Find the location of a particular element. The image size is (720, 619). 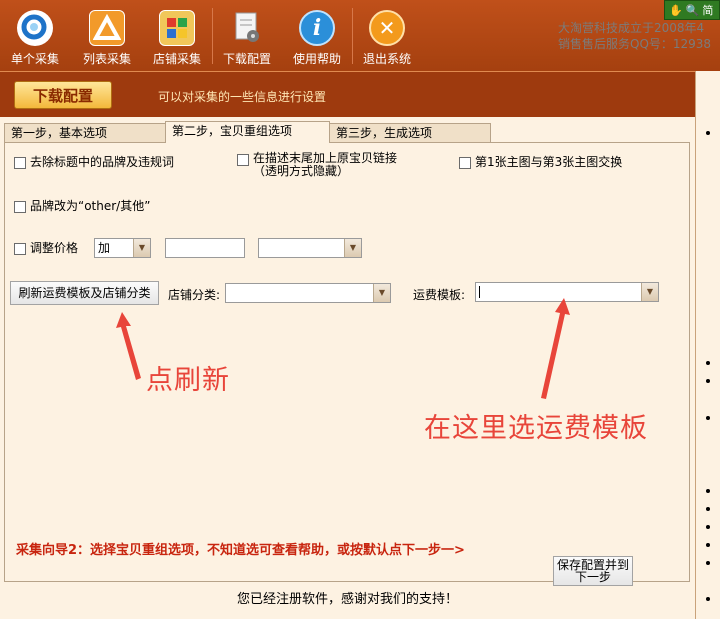

annotation-arrows is located at coordinates (343, 348).